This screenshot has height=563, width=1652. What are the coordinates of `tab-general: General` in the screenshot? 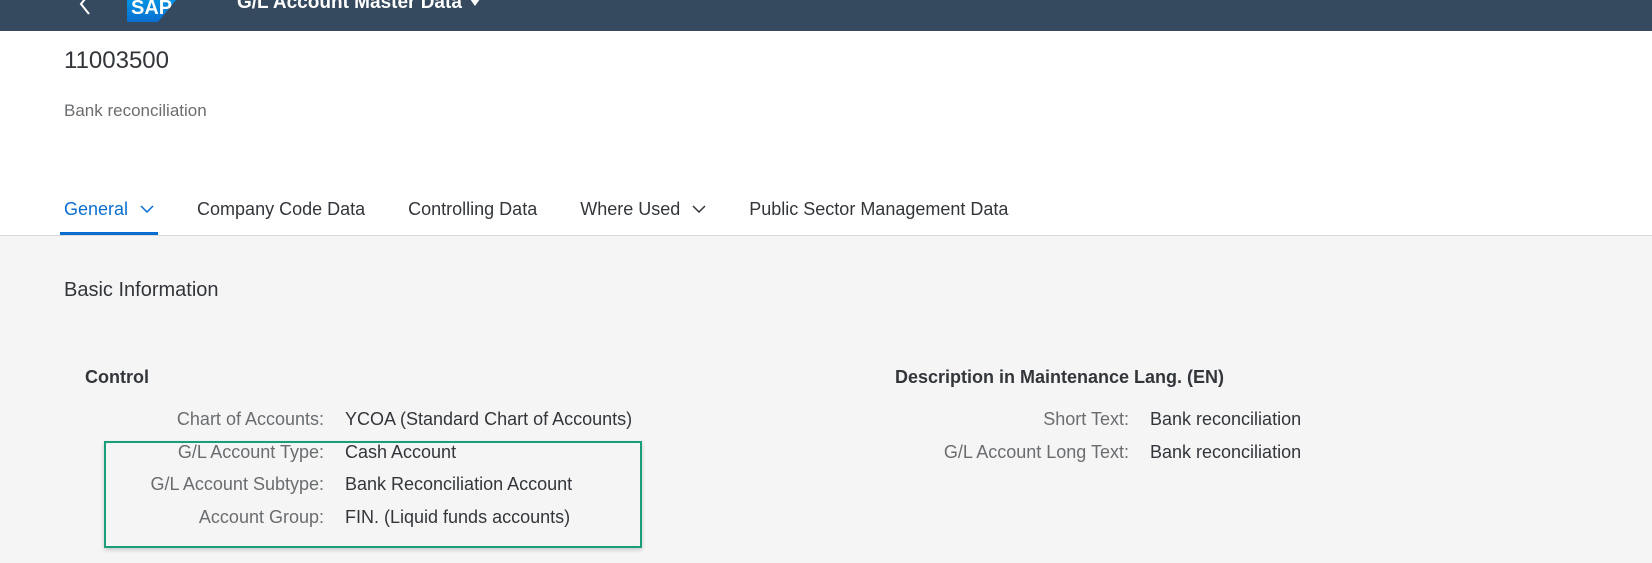 It's located at (109, 209).